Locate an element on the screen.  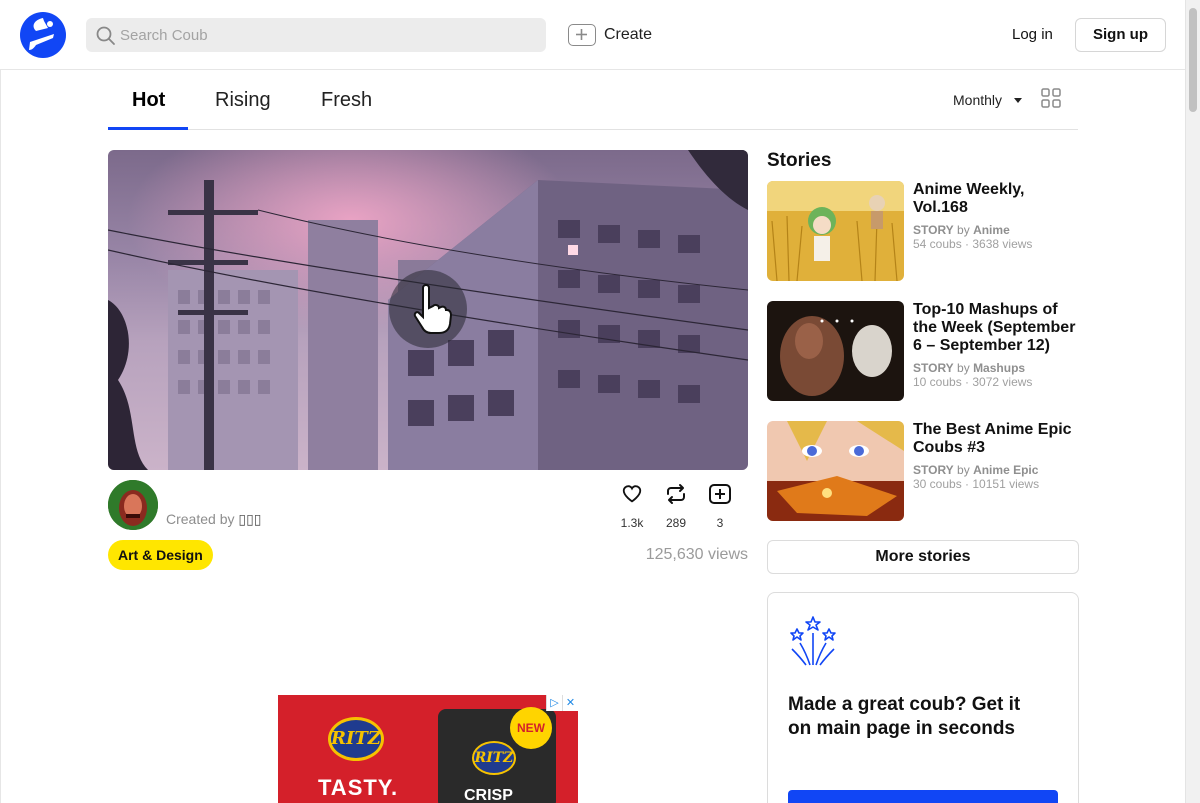
create-button: Create is located at coordinates (610, 35).